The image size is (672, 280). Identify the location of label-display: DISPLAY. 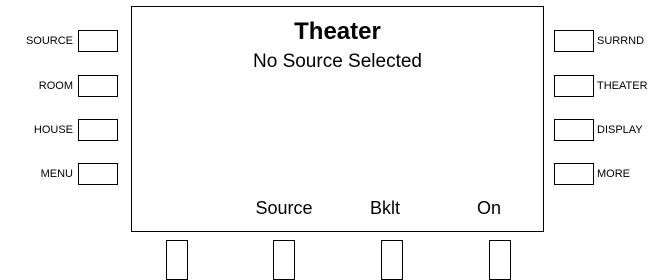
(620, 130).